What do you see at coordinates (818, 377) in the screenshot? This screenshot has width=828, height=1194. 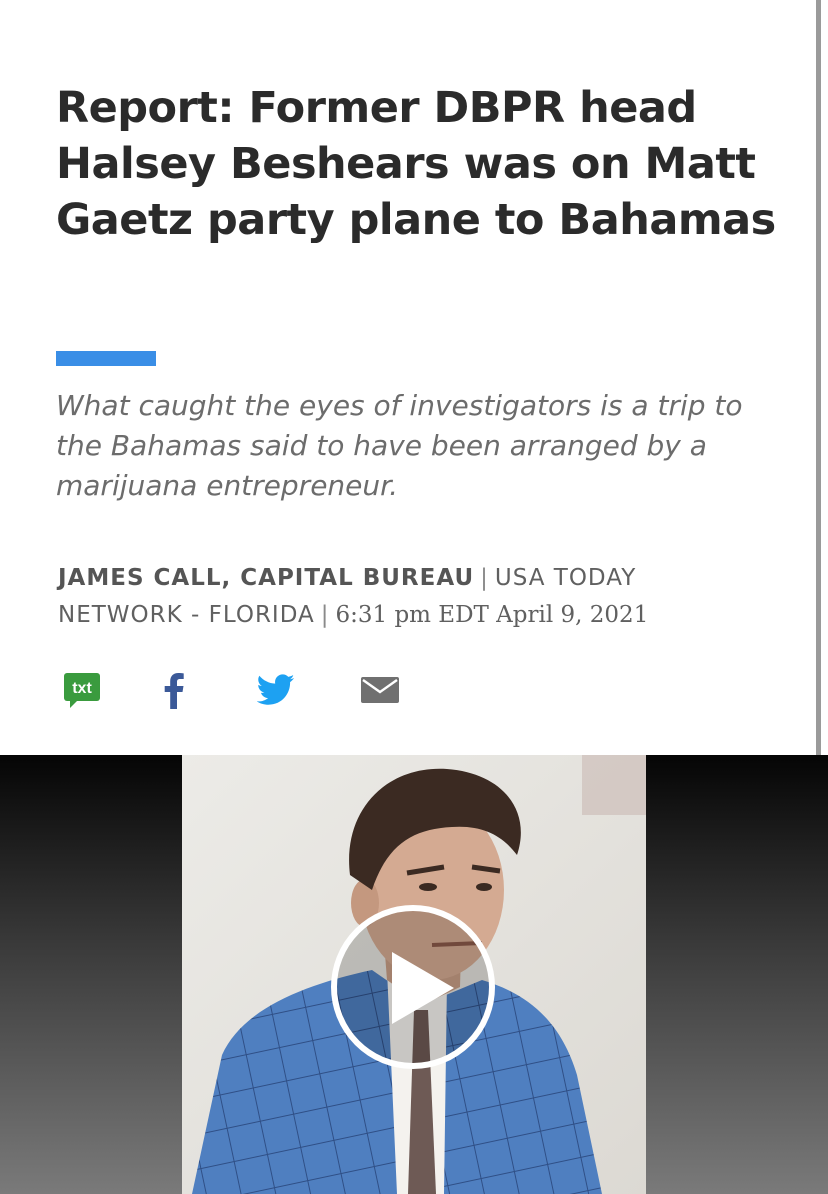 I see `scrollbar` at bounding box center [818, 377].